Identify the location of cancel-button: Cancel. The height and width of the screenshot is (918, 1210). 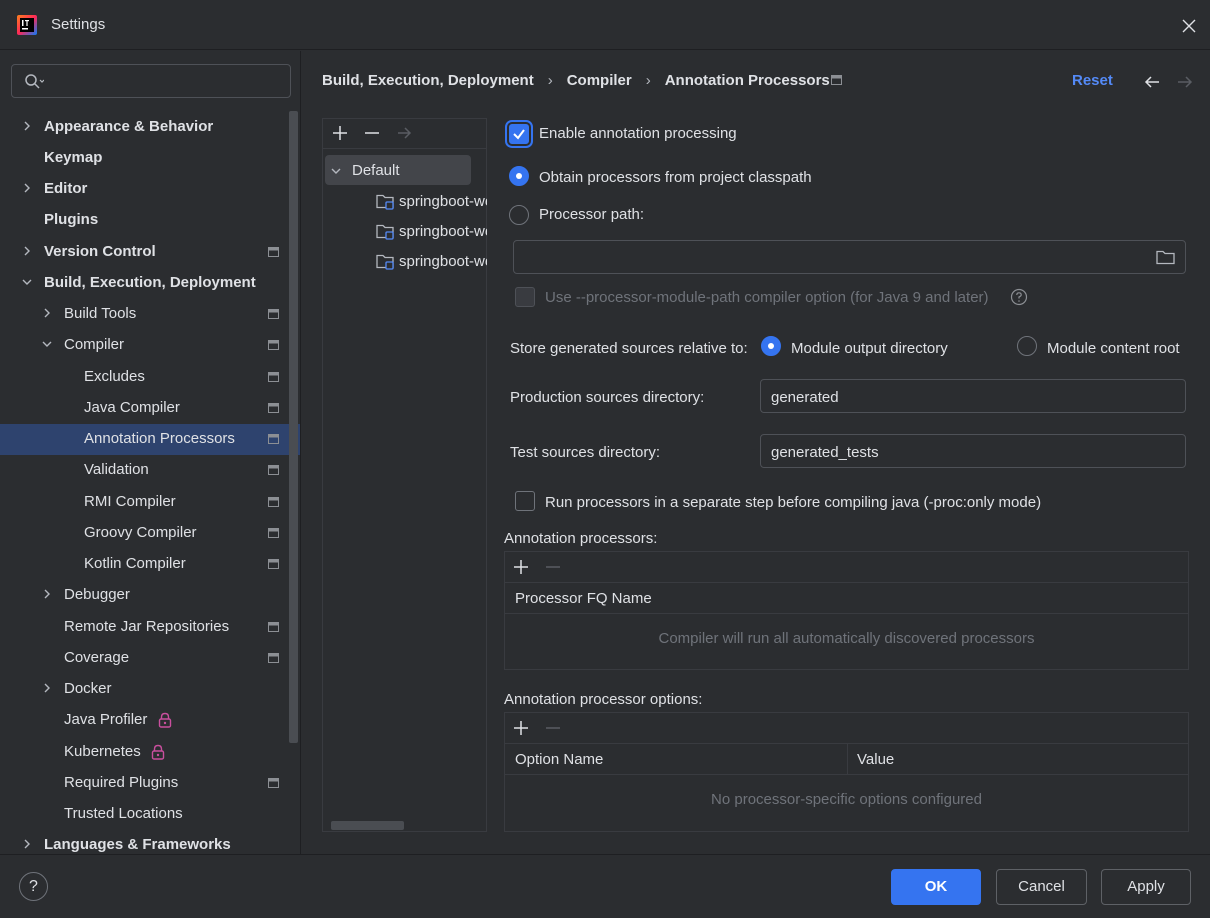
(1041, 887).